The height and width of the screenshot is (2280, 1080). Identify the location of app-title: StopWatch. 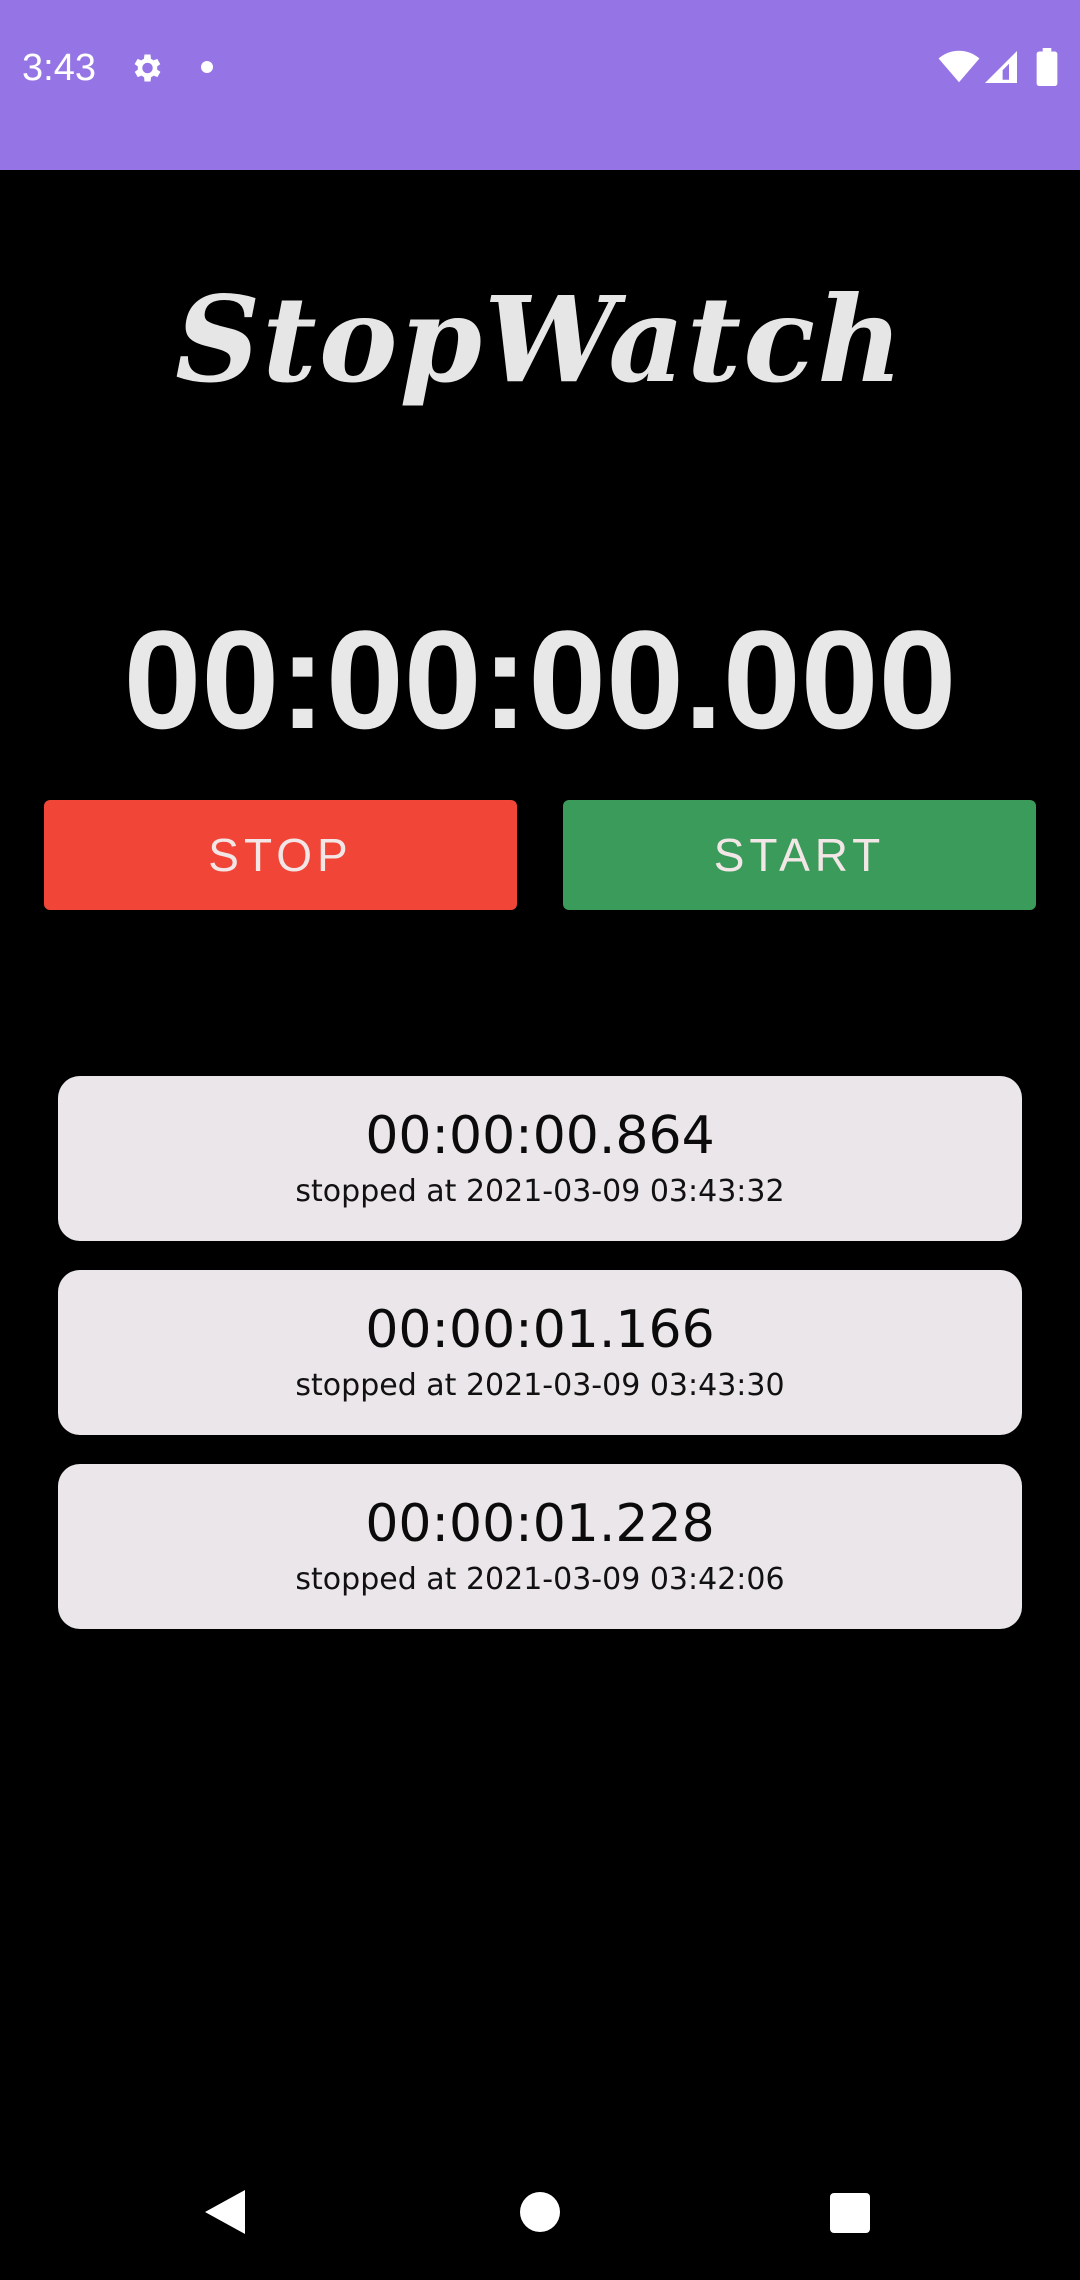
(540, 339).